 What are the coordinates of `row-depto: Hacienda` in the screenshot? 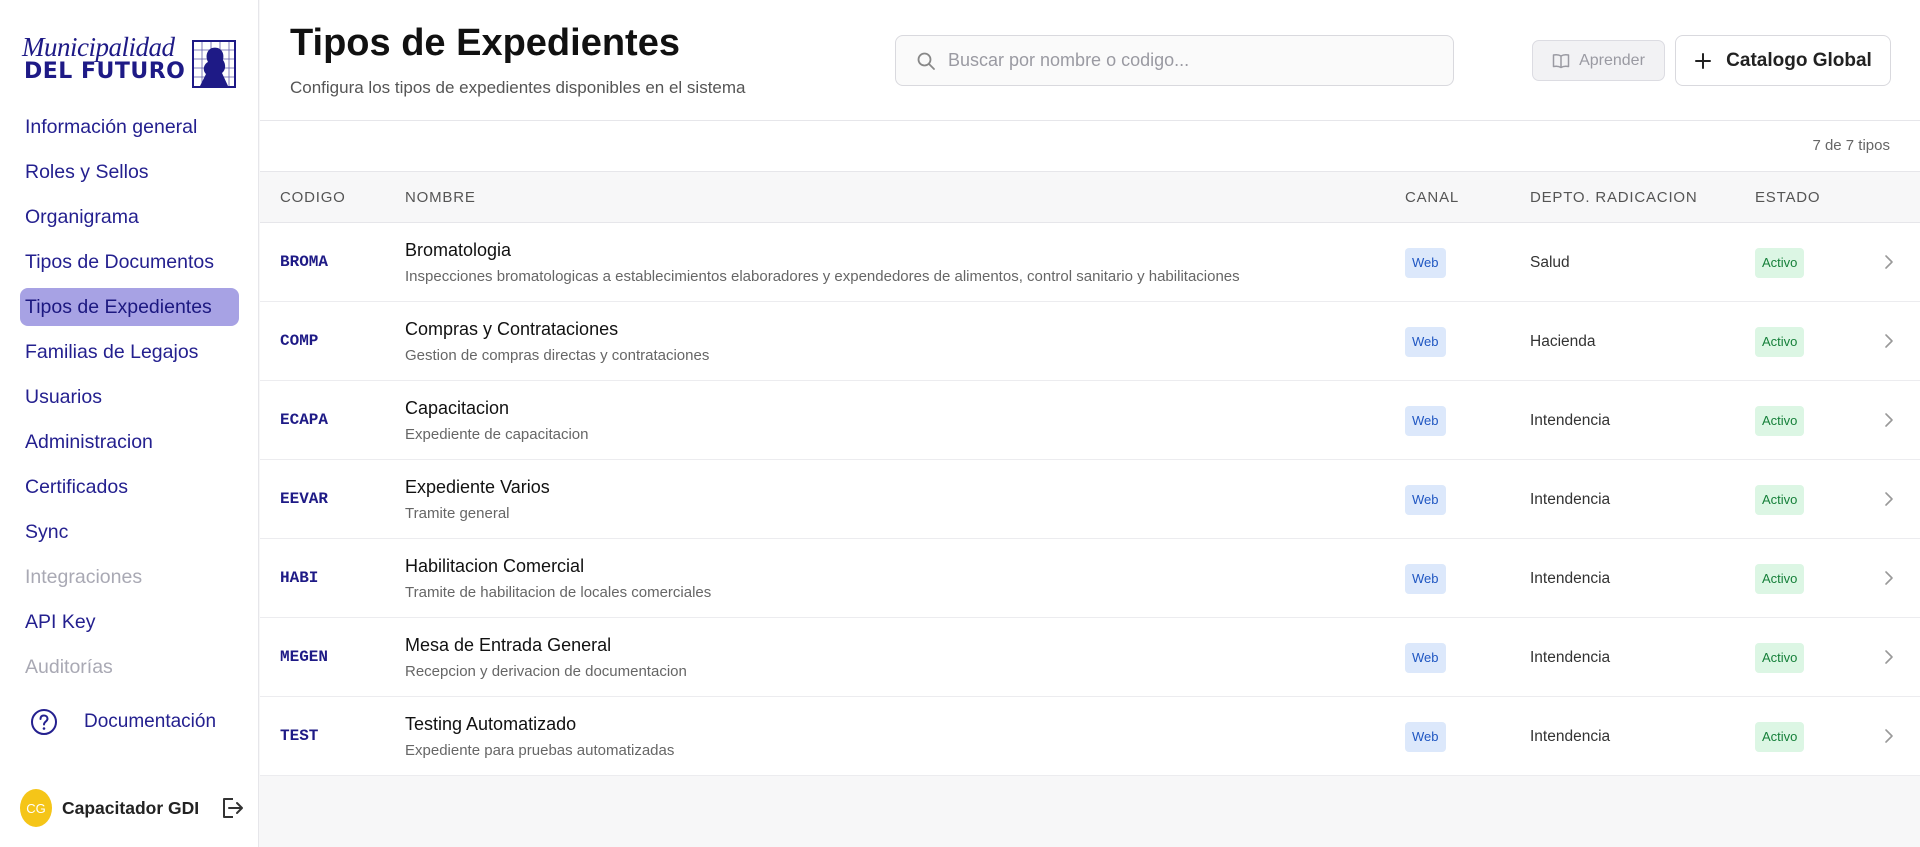 It's located at (1563, 341).